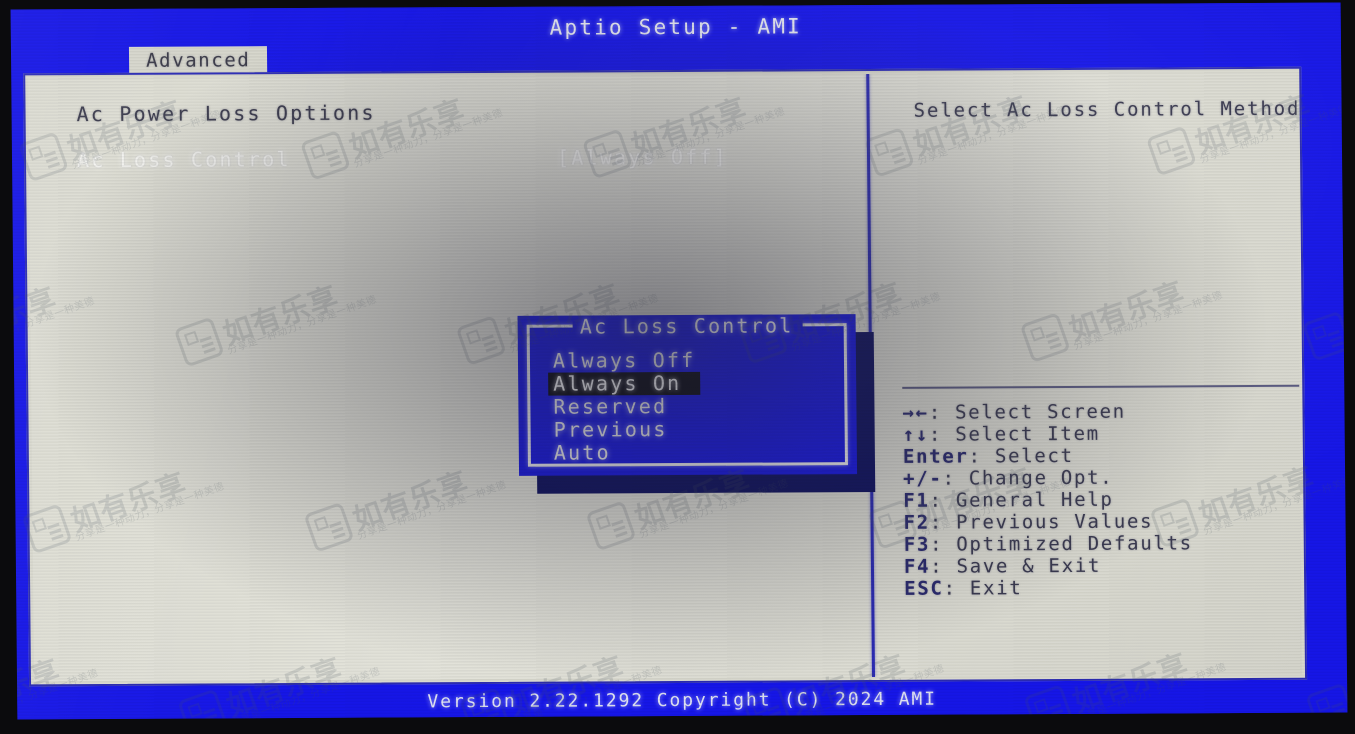 The image size is (1355, 734). What do you see at coordinates (1103, 566) in the screenshot?
I see `key-legend-row: F4: Save & Exit` at bounding box center [1103, 566].